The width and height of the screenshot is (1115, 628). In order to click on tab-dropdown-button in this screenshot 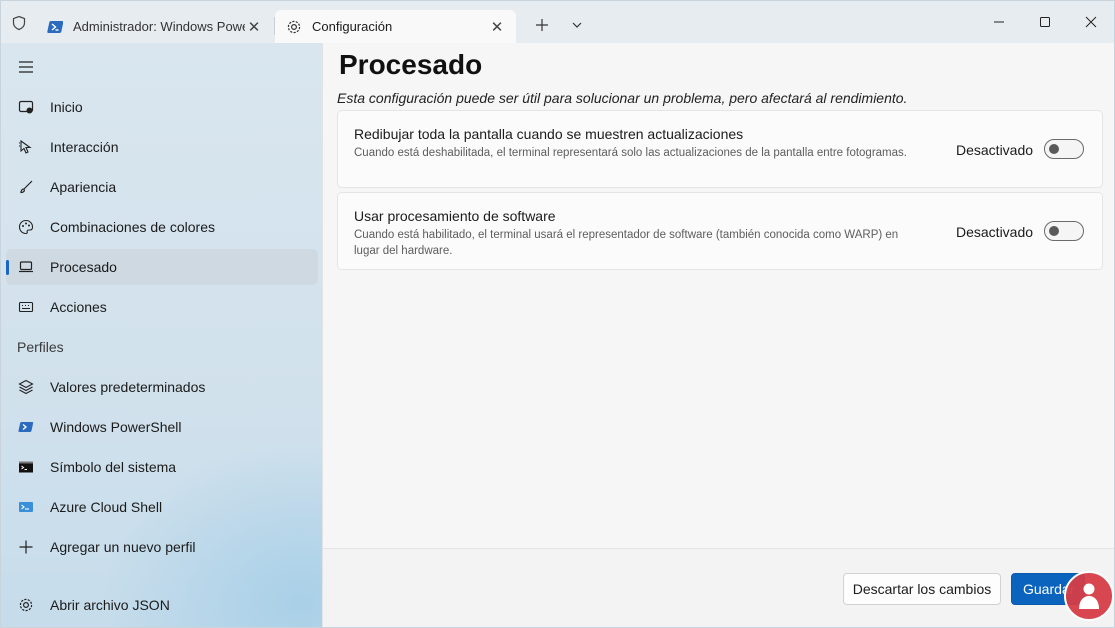, I will do `click(577, 25)`.